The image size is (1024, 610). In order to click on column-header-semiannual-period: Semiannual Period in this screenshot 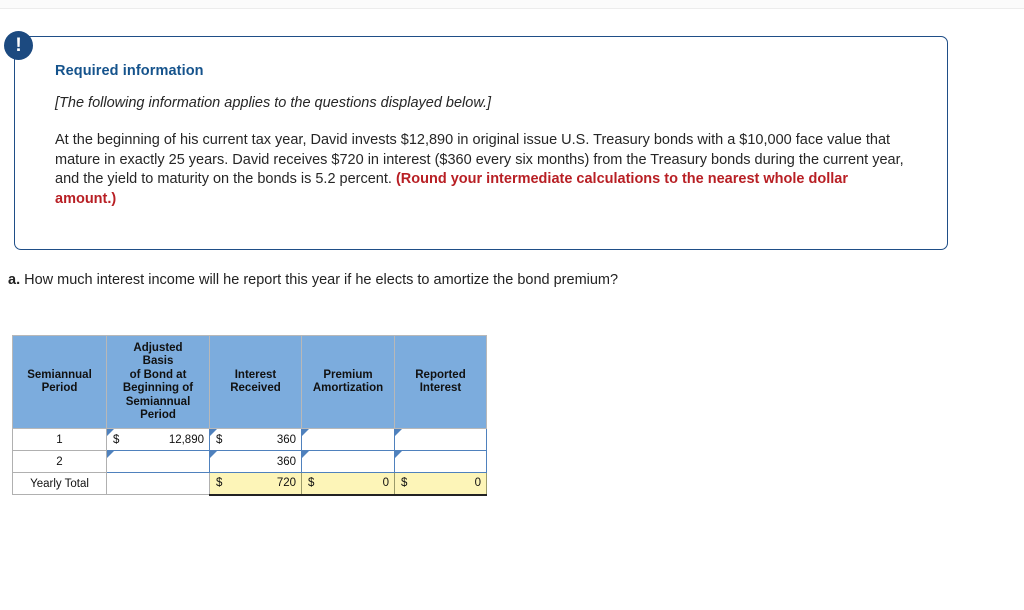, I will do `click(59, 382)`.